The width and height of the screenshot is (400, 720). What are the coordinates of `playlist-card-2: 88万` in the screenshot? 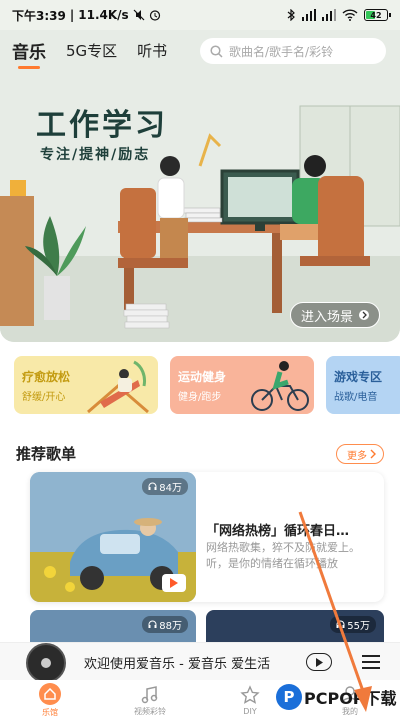 It's located at (113, 627).